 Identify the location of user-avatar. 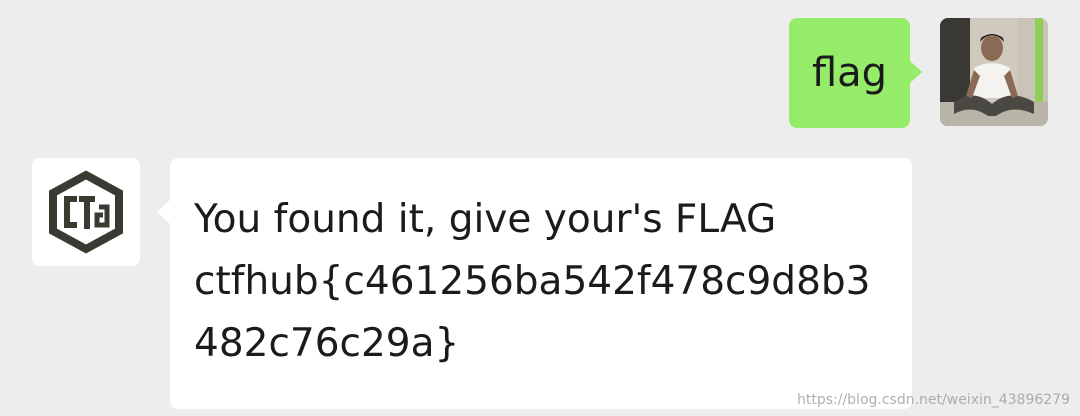
(994, 72).